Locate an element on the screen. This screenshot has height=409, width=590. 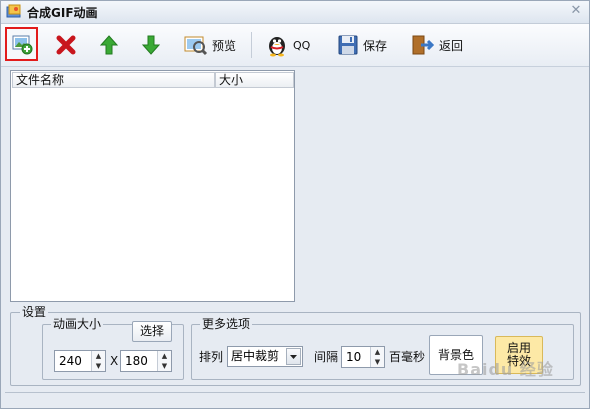
green-down-arrow-icon is located at coordinates (151, 45).